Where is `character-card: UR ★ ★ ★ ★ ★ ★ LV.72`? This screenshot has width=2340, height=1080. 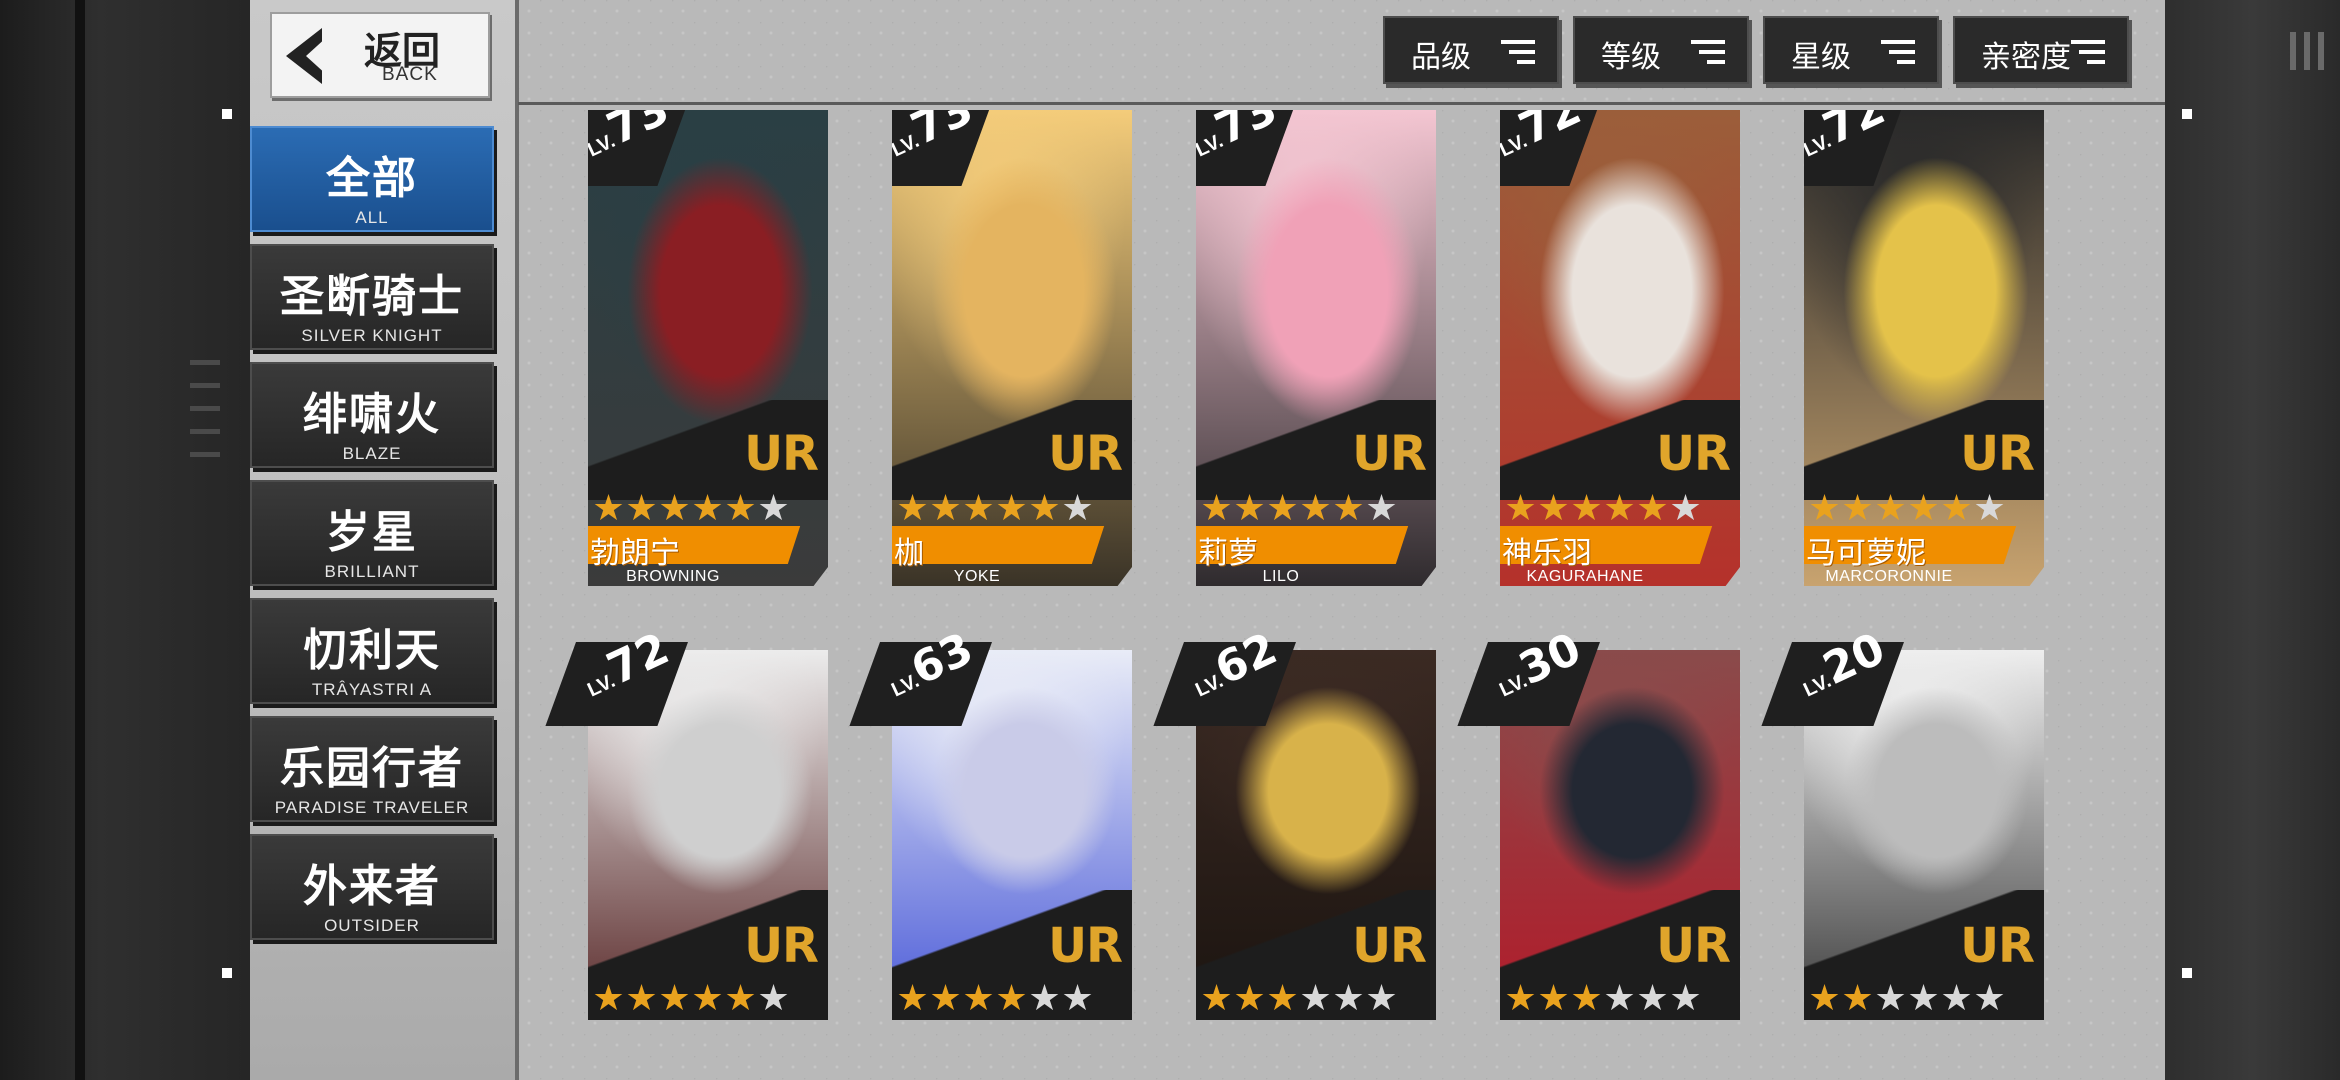
character-card: UR ★ ★ ★ ★ ★ ★ LV.72 is located at coordinates (686, 821).